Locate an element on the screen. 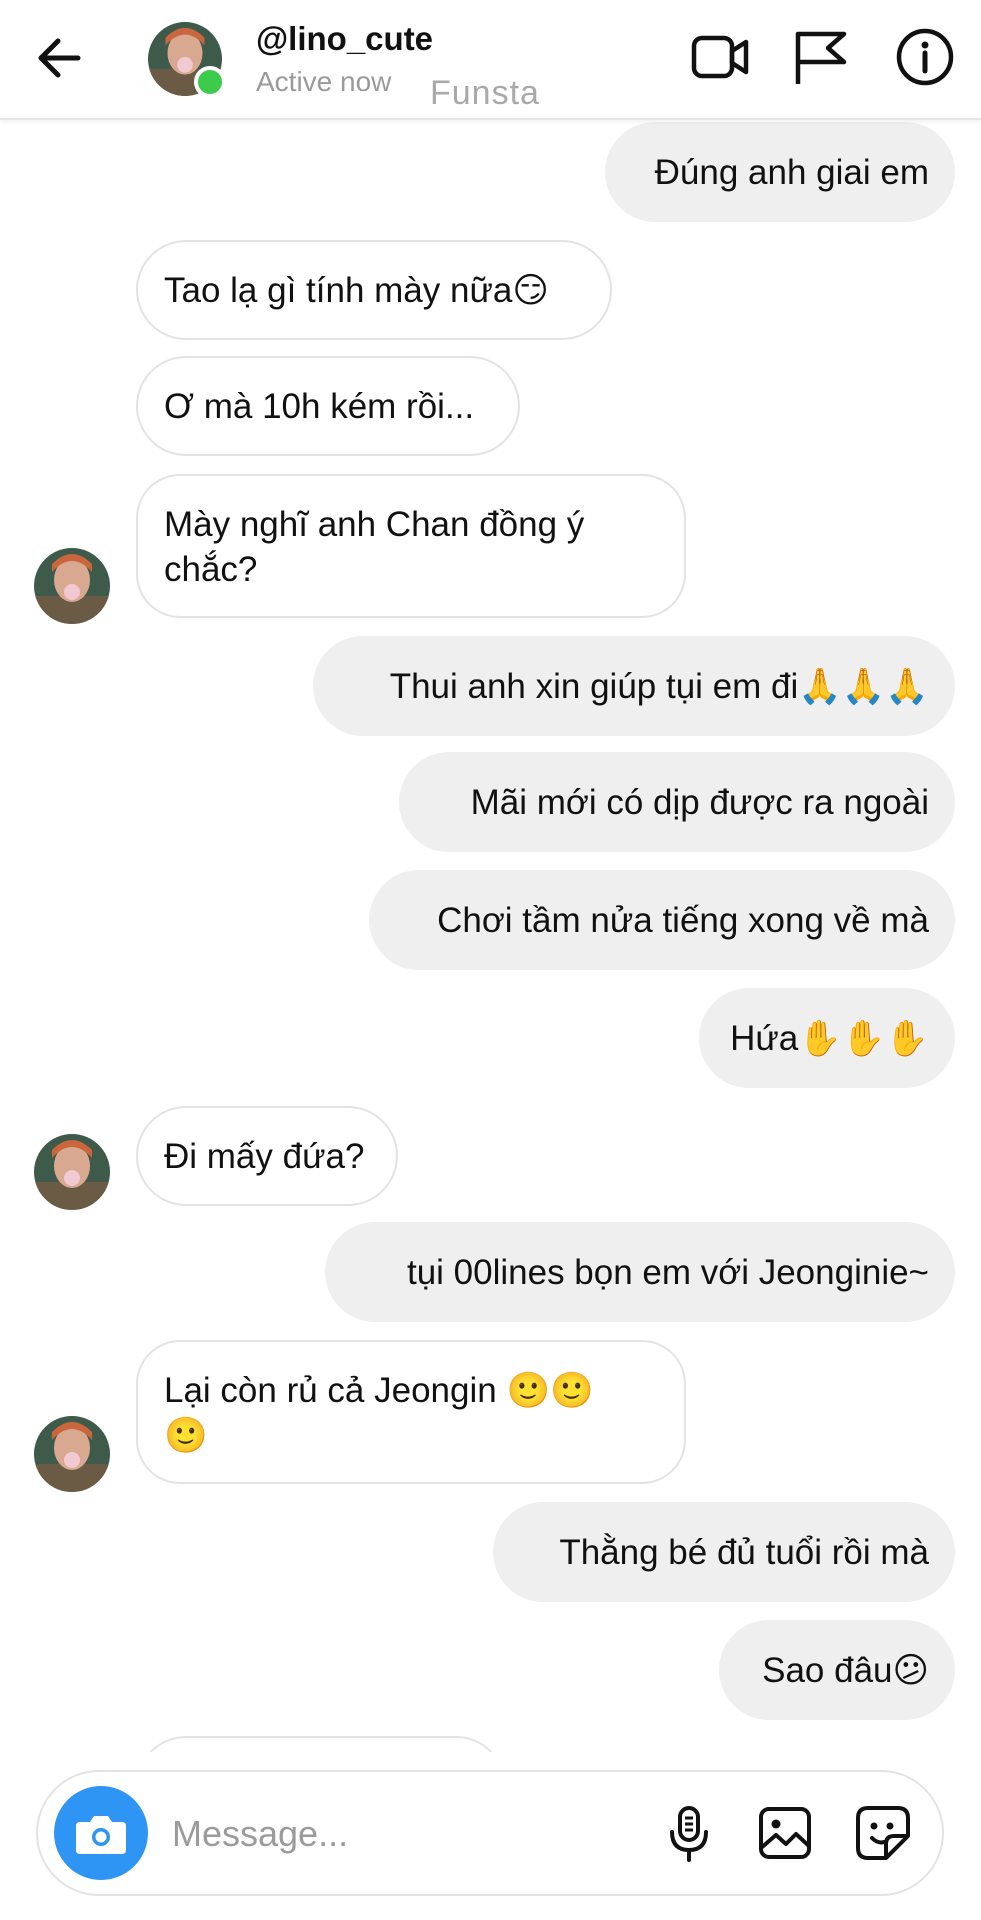 The height and width of the screenshot is (1920, 981). report-flag-button is located at coordinates (821, 57).